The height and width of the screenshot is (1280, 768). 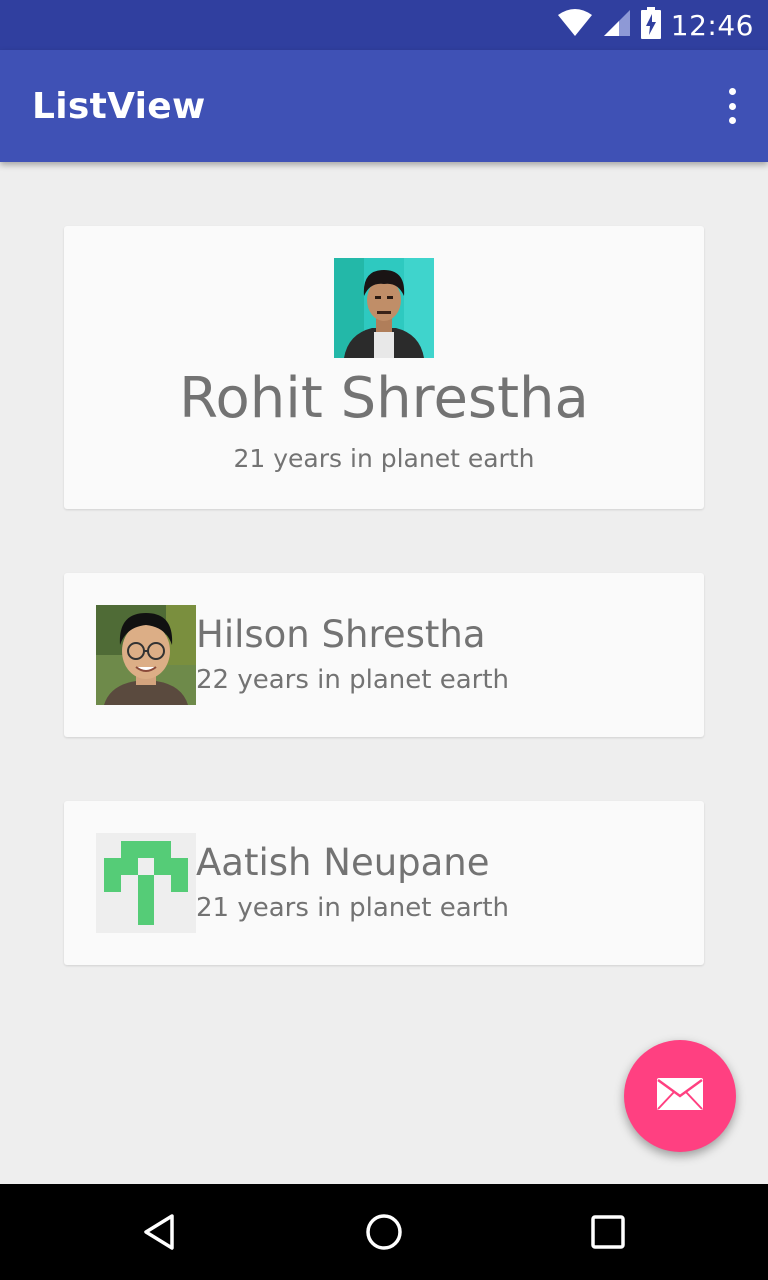 What do you see at coordinates (119, 106) in the screenshot?
I see `app-title: ListView` at bounding box center [119, 106].